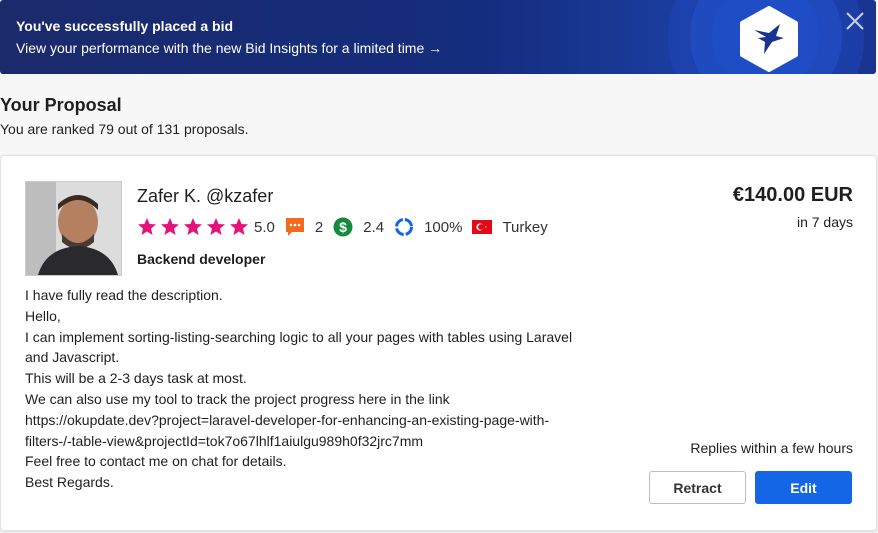 Image resolution: width=878 pixels, height=533 pixels. Describe the element at coordinates (374, 227) in the screenshot. I see `earnings-score: 2.4` at that location.